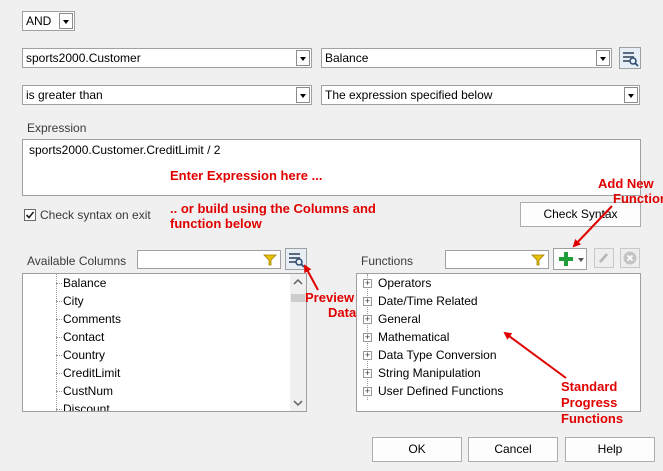 Image resolution: width=663 pixels, height=471 pixels. I want to click on function-group-general: General, so click(399, 319).